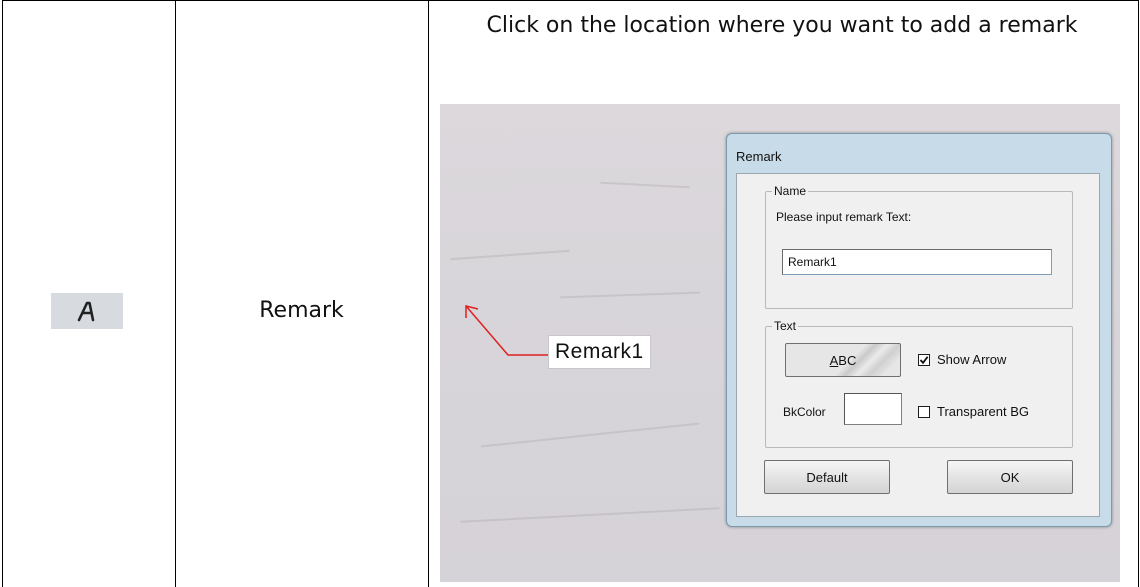 Image resolution: width=1140 pixels, height=587 pixels. What do you see at coordinates (570, 0) in the screenshot?
I see `table-top-border` at bounding box center [570, 0].